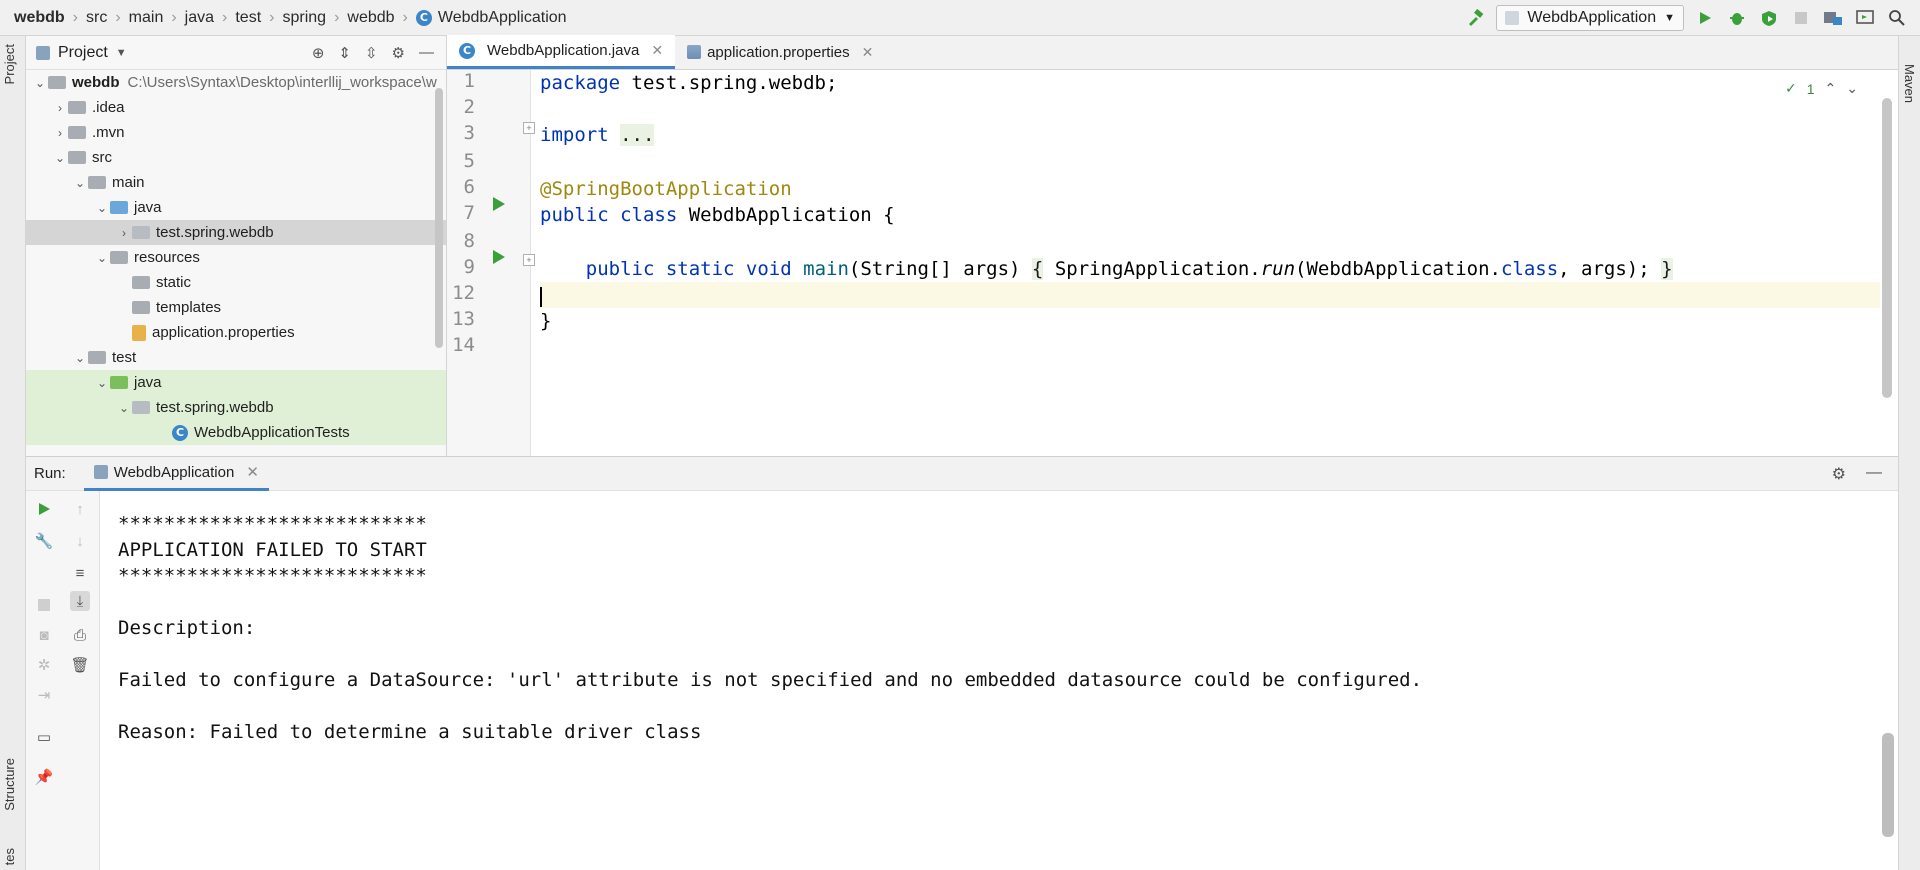 This screenshot has height=870, width=1920. Describe the element at coordinates (1705, 18) in the screenshot. I see `run-icon` at that location.